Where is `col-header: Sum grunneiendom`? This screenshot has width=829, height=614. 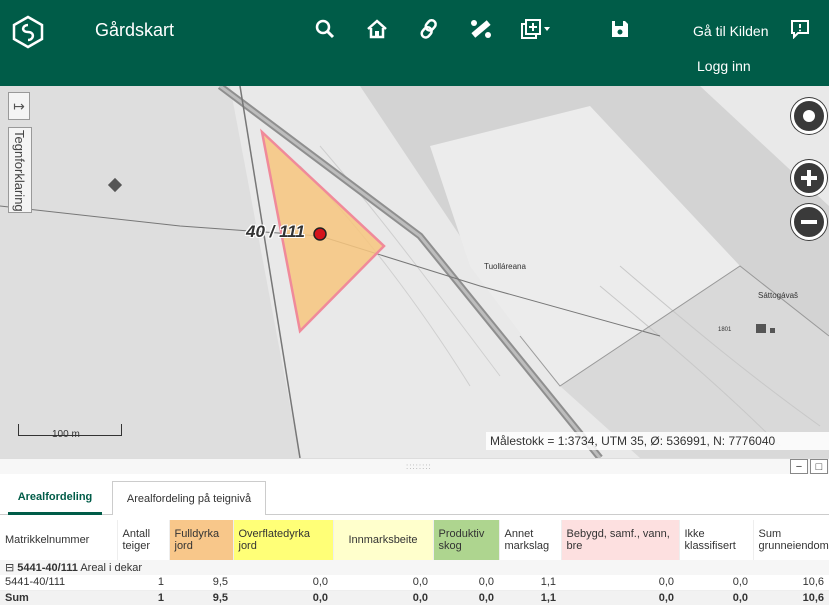
col-header: Sum grunneiendom is located at coordinates (791, 540).